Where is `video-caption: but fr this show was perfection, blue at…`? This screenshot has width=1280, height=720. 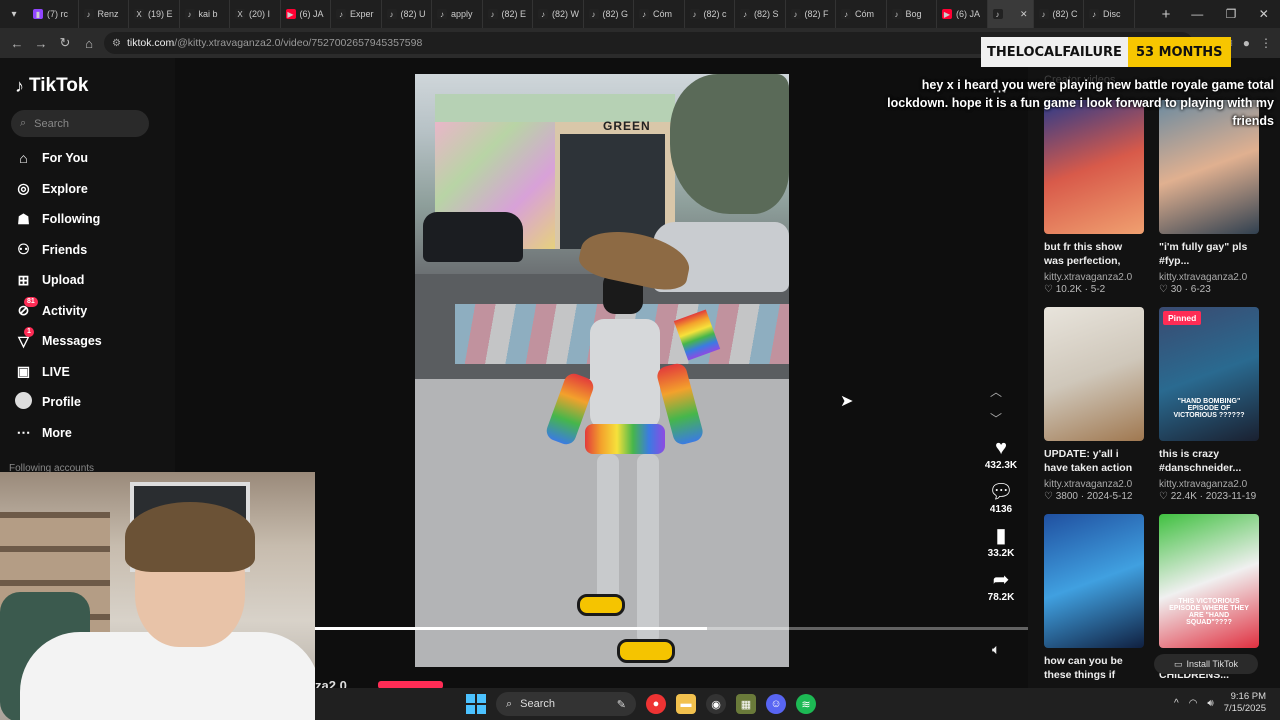 video-caption: but fr this show was perfection, blue at… is located at coordinates (1094, 255).